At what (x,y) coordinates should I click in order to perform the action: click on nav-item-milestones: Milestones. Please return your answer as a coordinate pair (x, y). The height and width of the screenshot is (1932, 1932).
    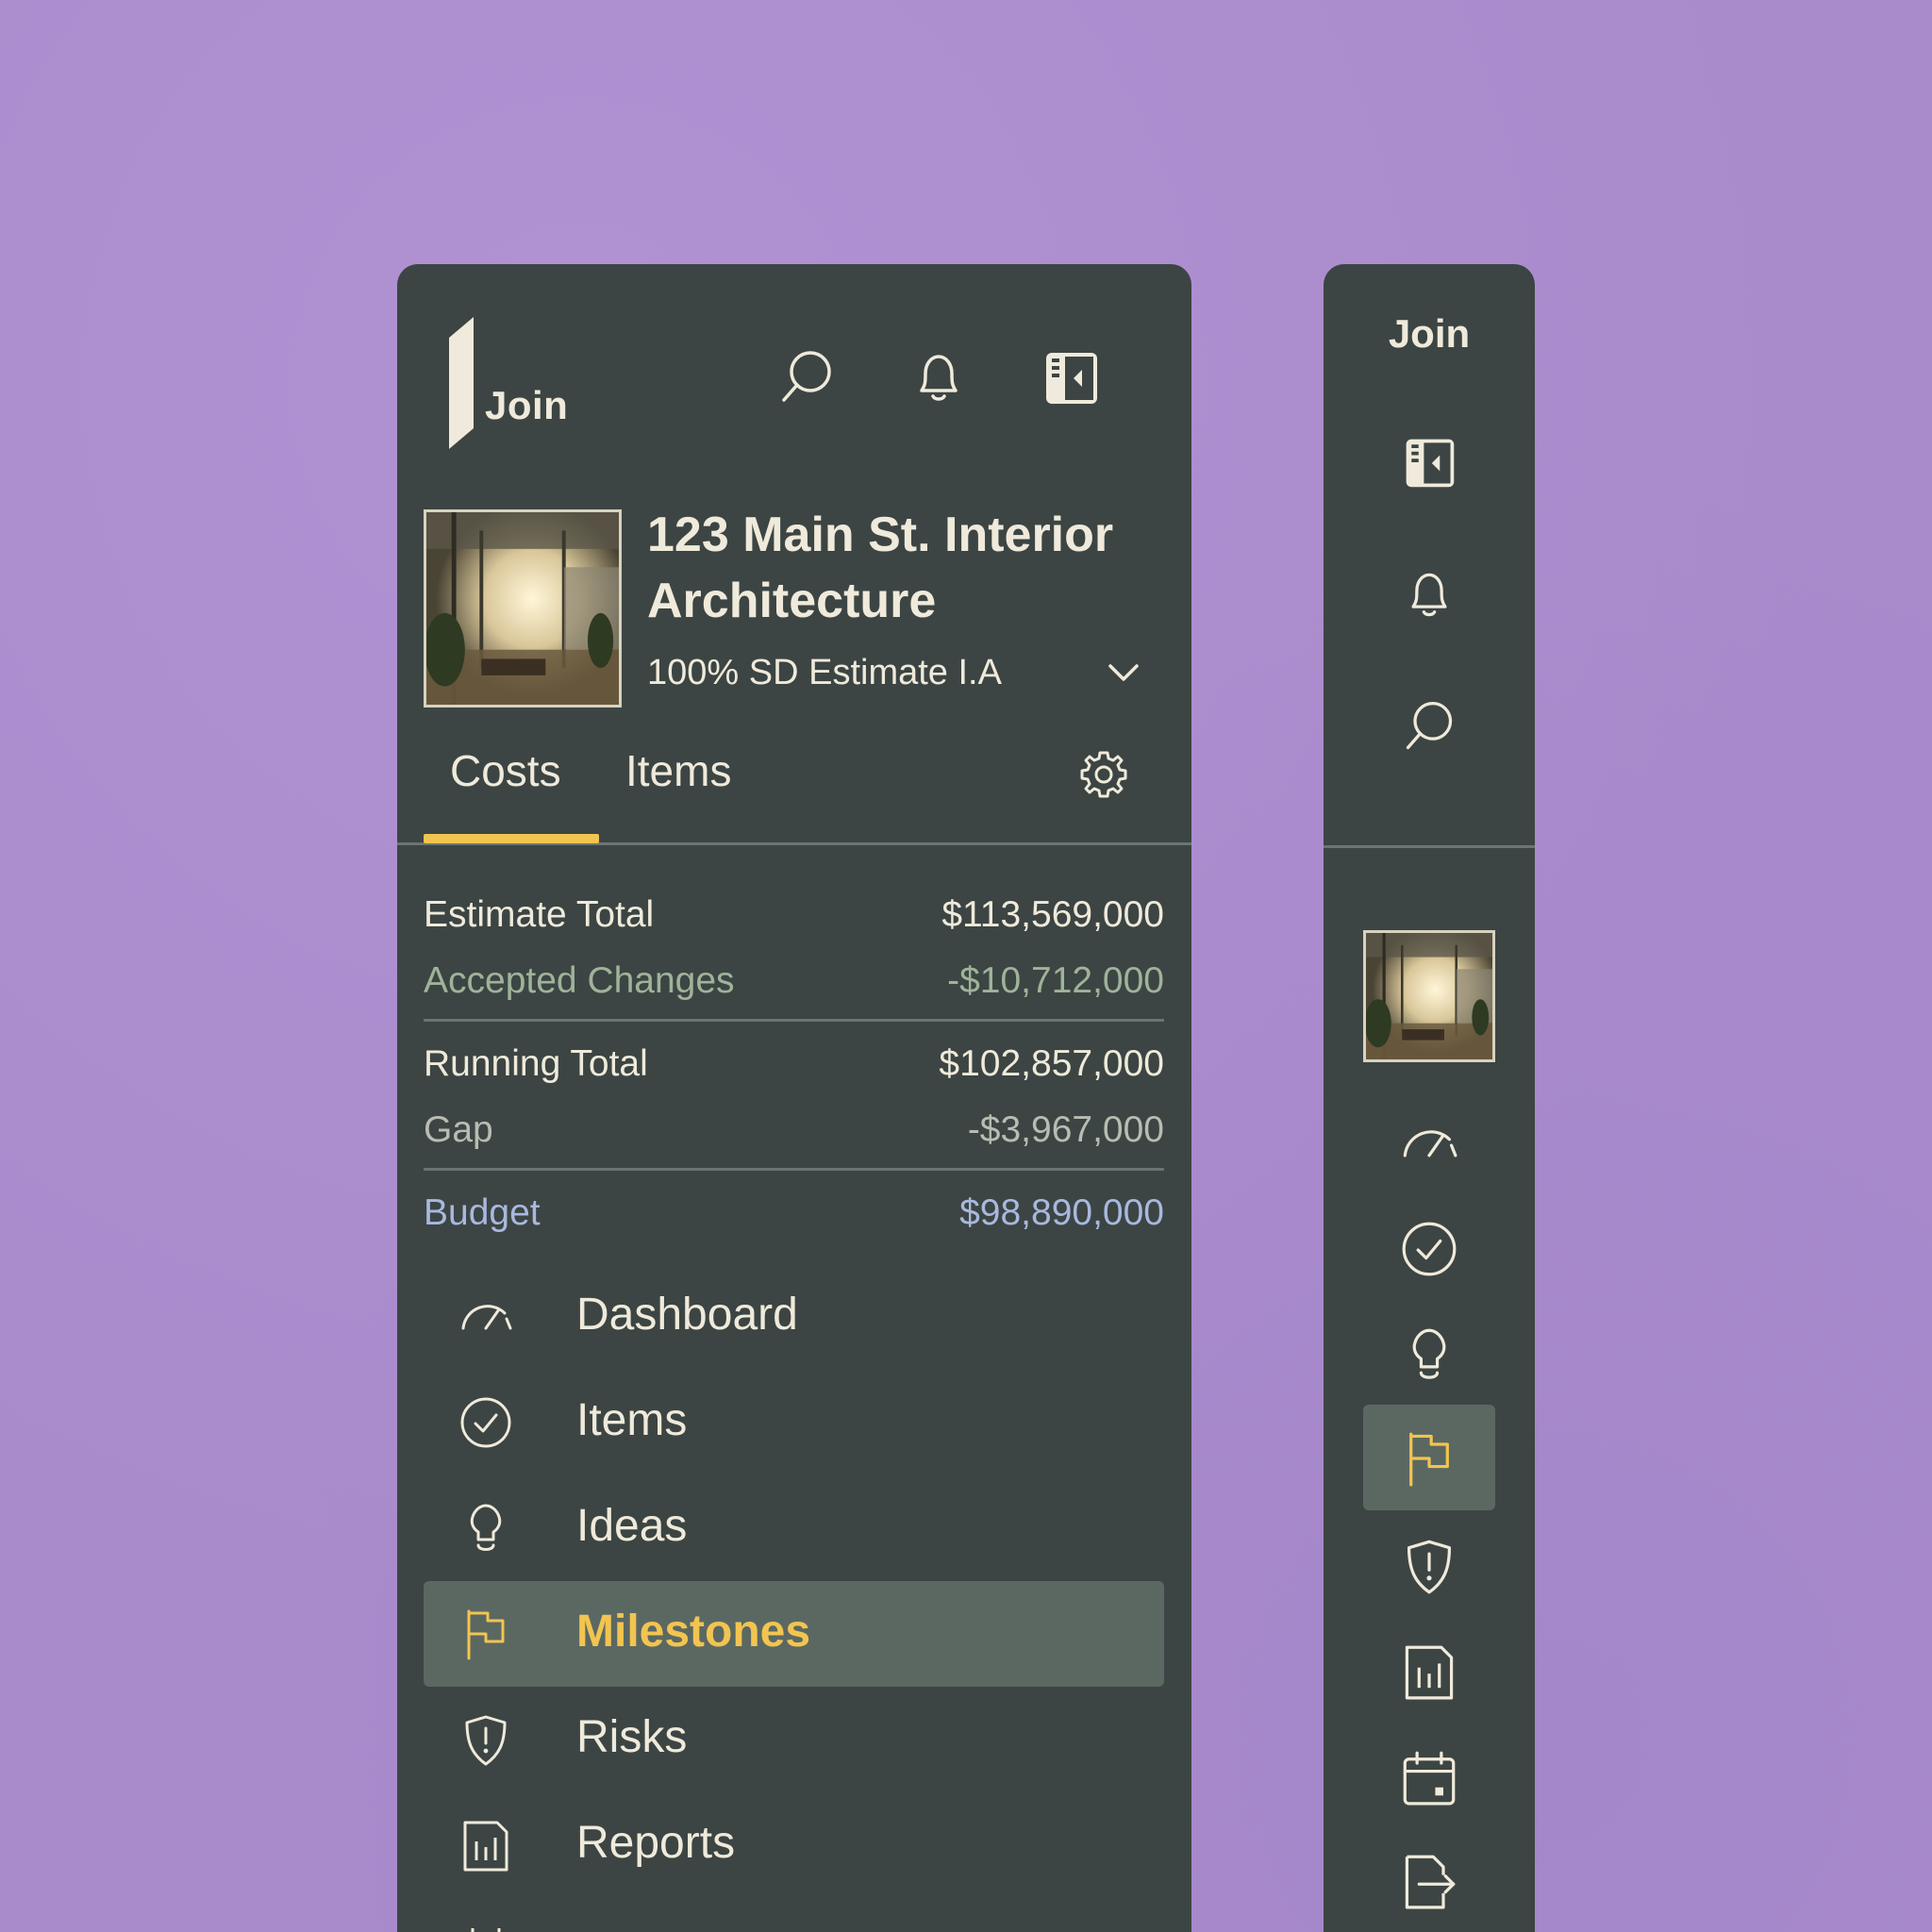
    Looking at the image, I should click on (794, 1634).